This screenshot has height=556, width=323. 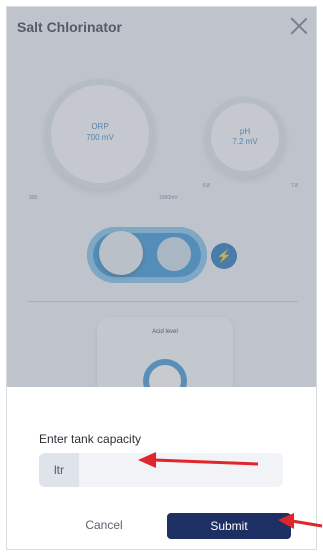 I want to click on unit-label: ltr, so click(x=59, y=470).